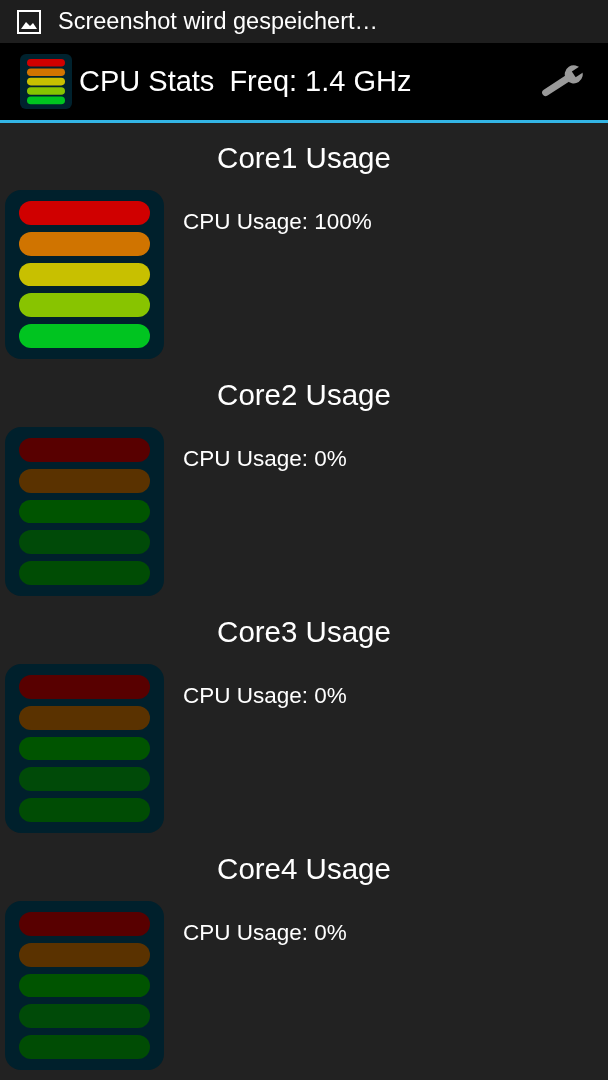 The height and width of the screenshot is (1080, 608). What do you see at coordinates (277, 222) in the screenshot?
I see `usage-text: CPU Usage: 100%` at bounding box center [277, 222].